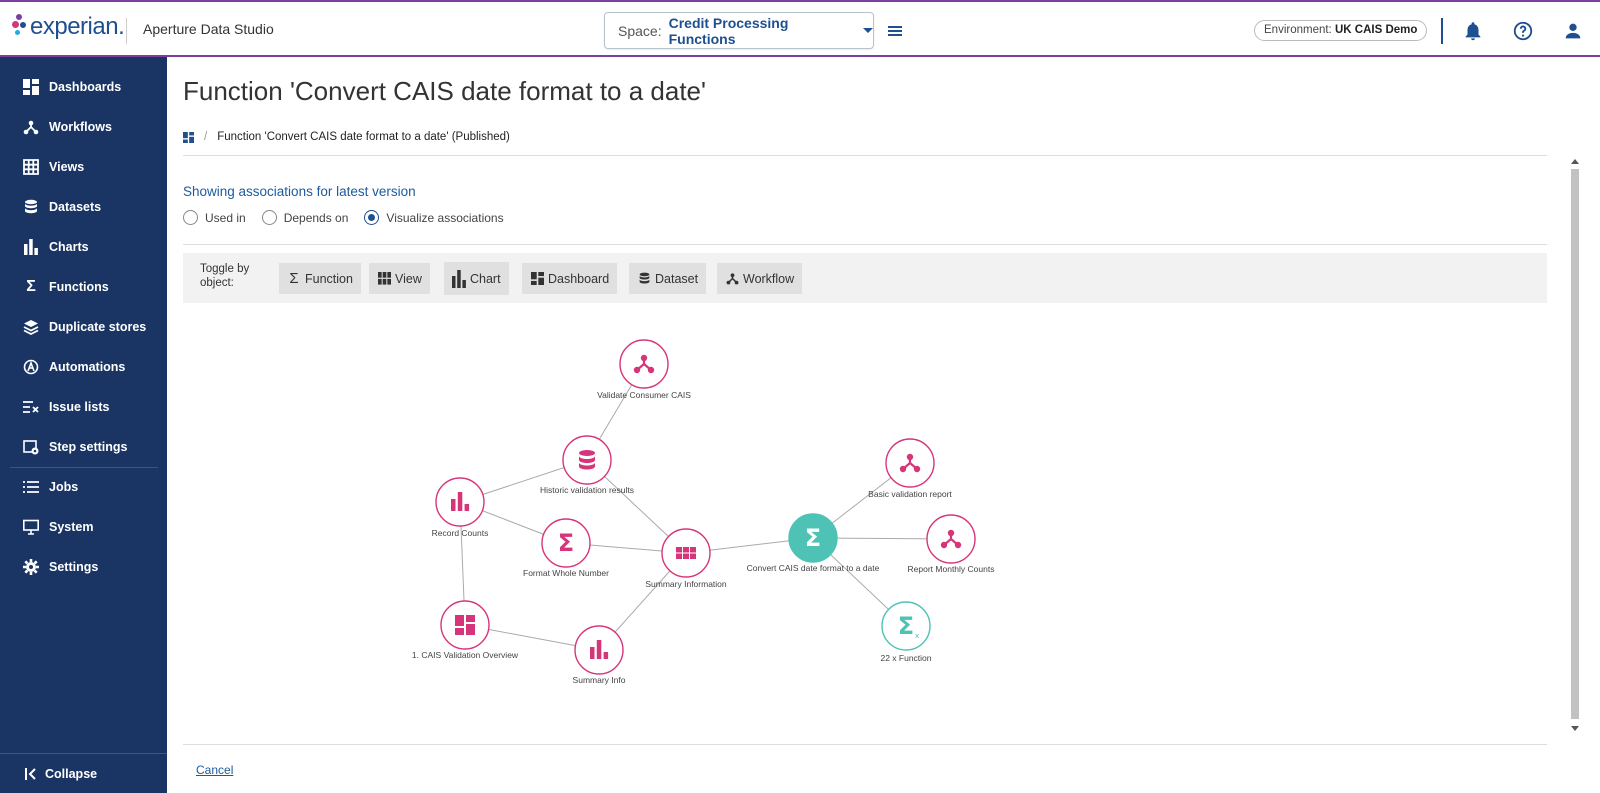  Describe the element at coordinates (31, 247) in the screenshot. I see `bar-chart-icon` at that location.